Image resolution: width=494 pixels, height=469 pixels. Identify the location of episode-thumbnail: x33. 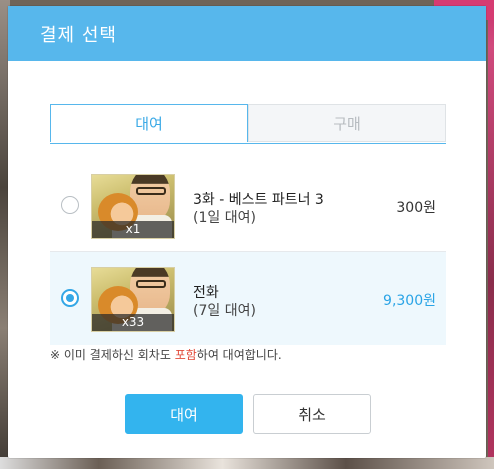
(133, 299).